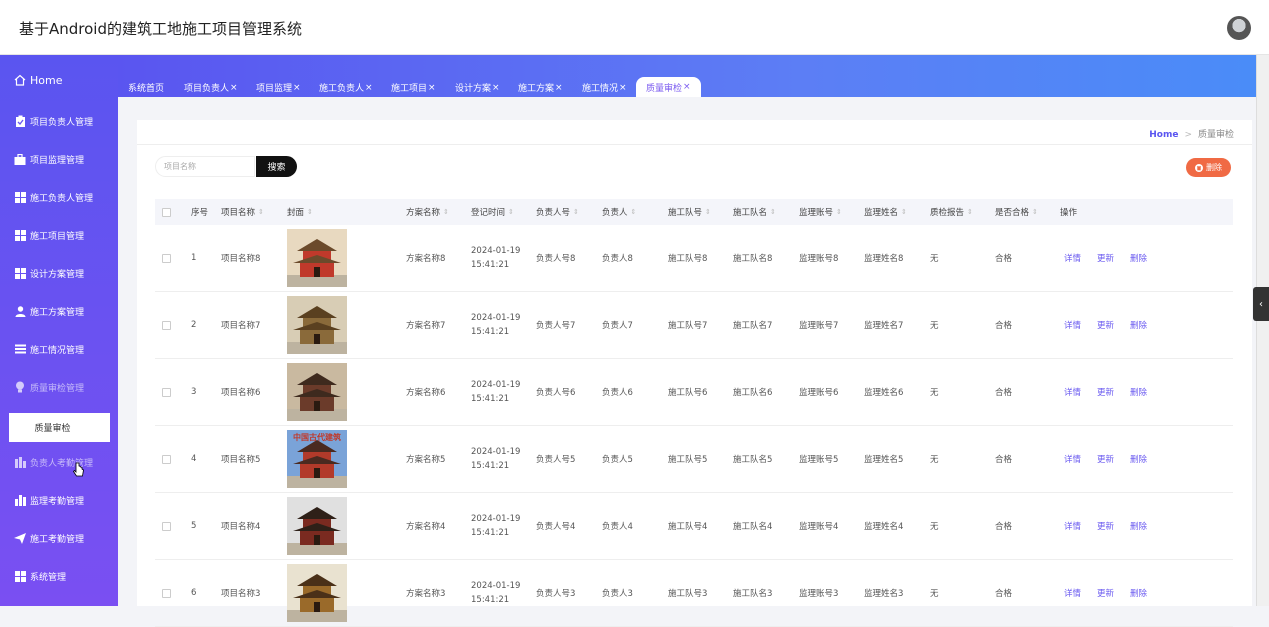  What do you see at coordinates (934, 326) in the screenshot?
I see `cell-report: 无` at bounding box center [934, 326].